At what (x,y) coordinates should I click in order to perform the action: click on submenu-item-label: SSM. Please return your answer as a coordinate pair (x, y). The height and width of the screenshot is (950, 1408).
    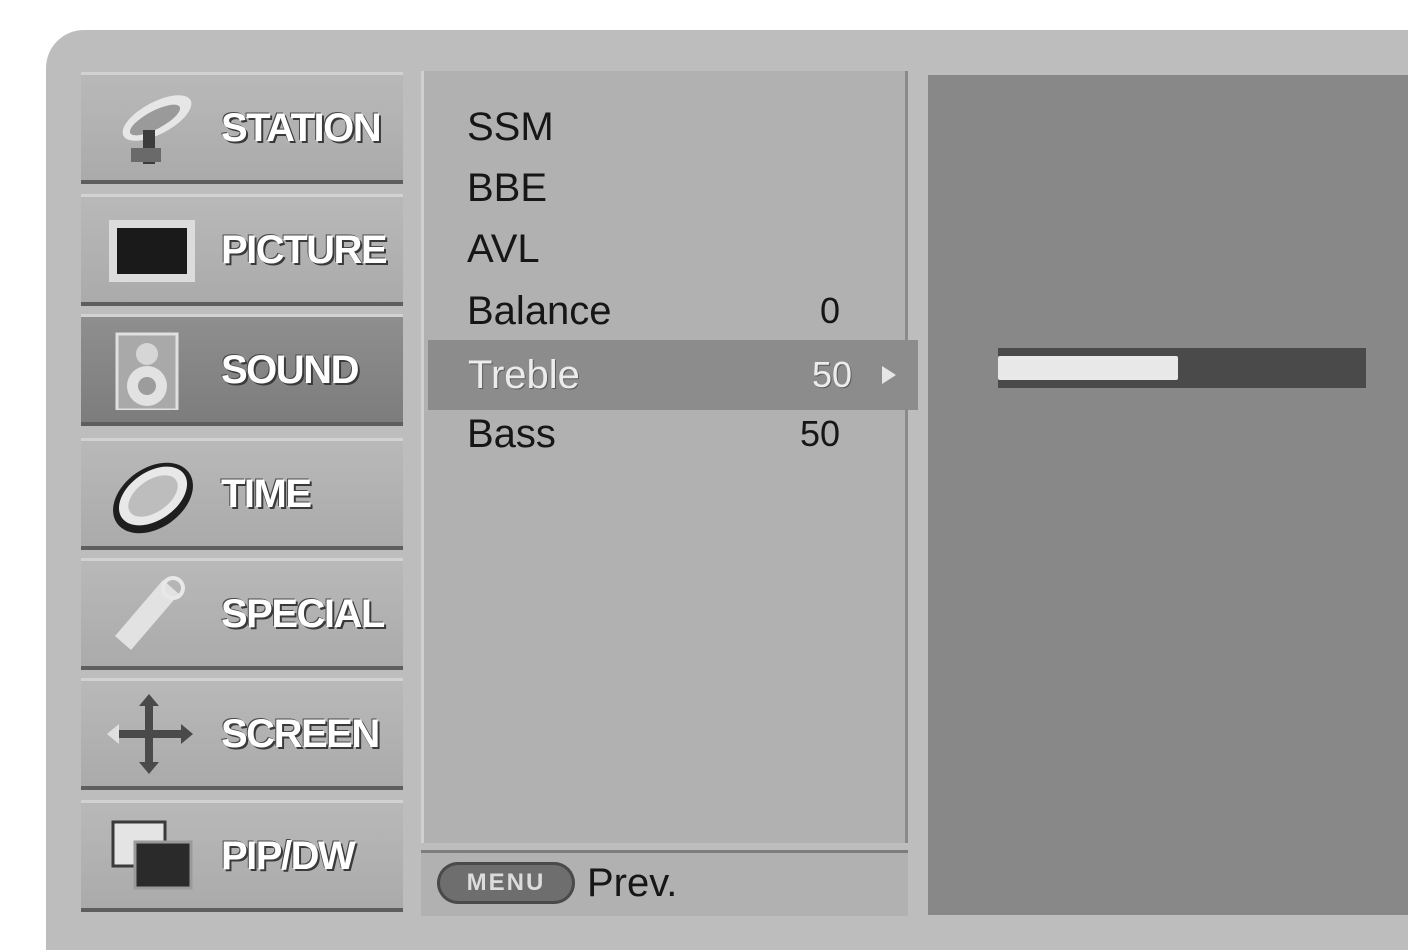
    Looking at the image, I should click on (510, 127).